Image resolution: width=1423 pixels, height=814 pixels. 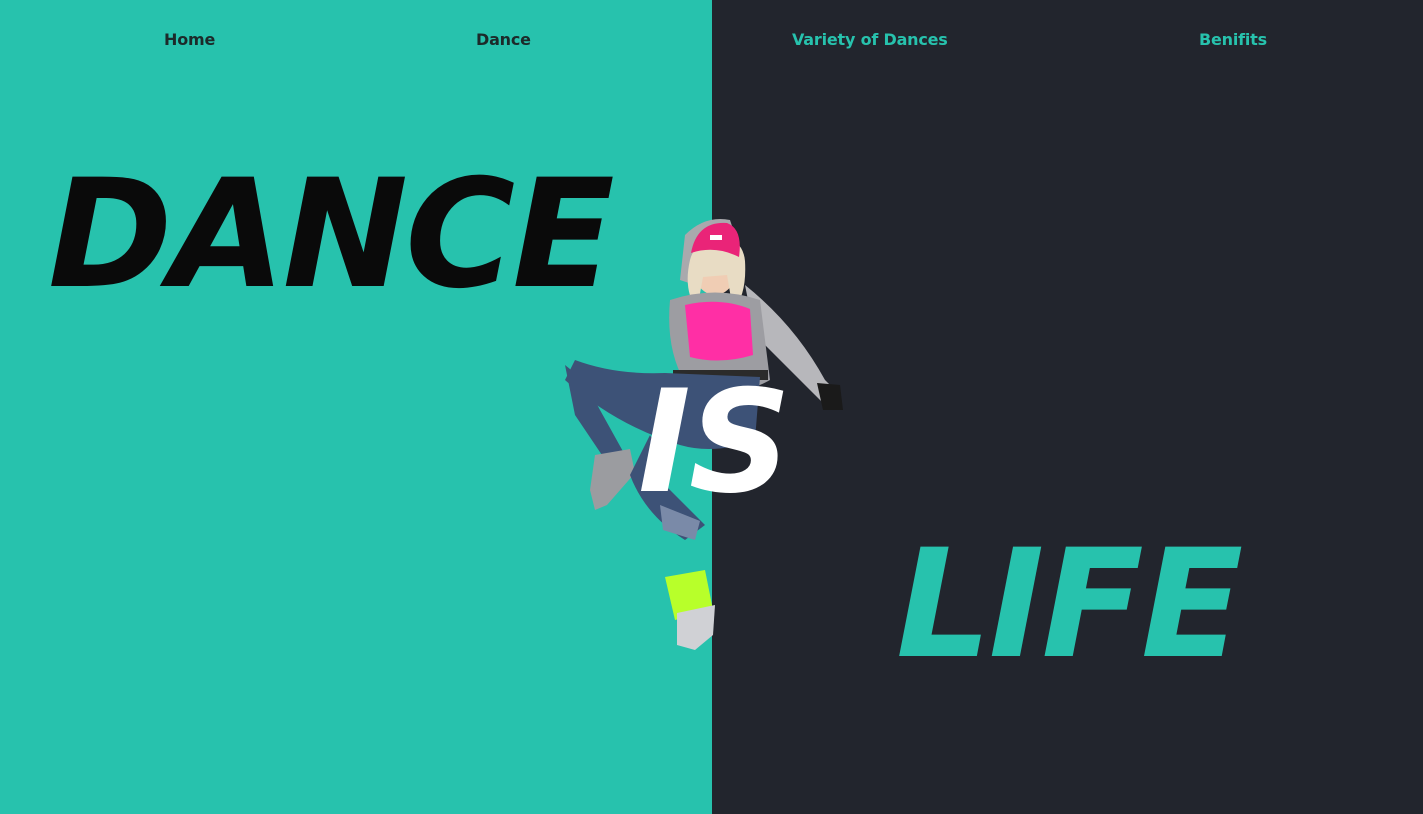 What do you see at coordinates (331, 235) in the screenshot?
I see `headline-dance: DANCE` at bounding box center [331, 235].